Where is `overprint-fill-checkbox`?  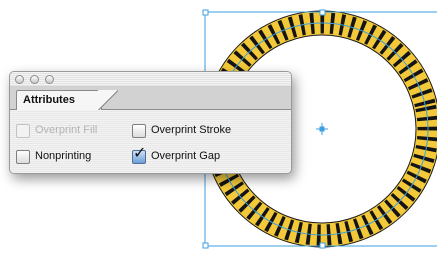 overprint-fill-checkbox is located at coordinates (23, 131).